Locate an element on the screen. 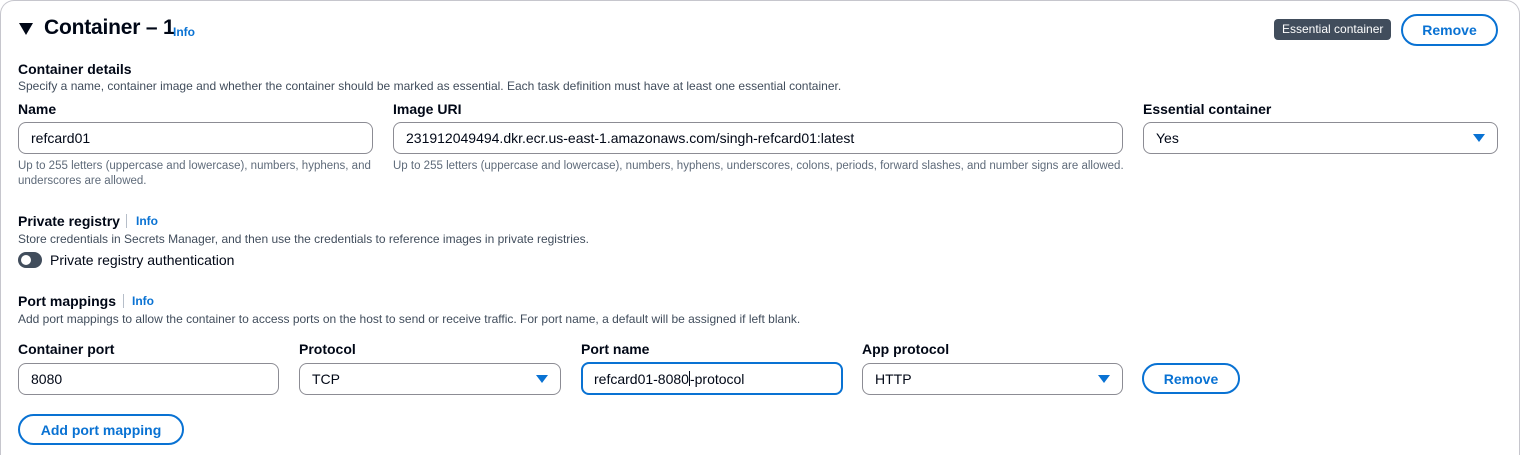 This screenshot has width=1520, height=455. port-name-value-start: refcard01-8080 is located at coordinates (641, 378).